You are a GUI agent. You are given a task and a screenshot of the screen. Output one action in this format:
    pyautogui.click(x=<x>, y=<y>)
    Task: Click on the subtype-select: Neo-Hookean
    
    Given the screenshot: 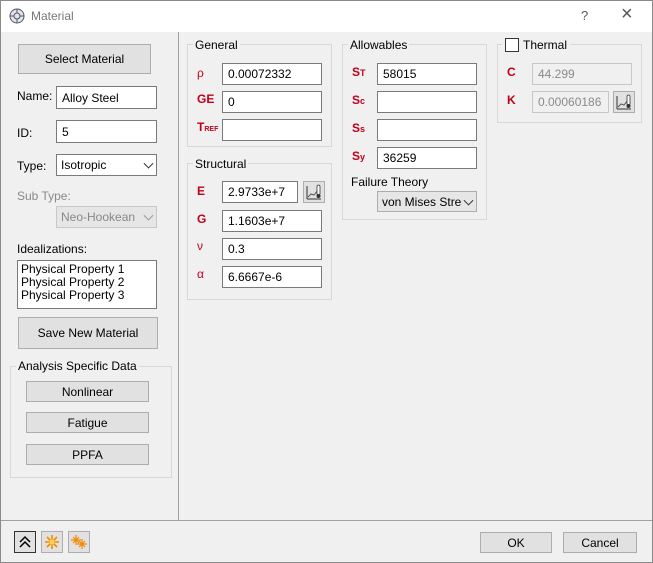 What is the action you would take?
    pyautogui.click(x=106, y=217)
    